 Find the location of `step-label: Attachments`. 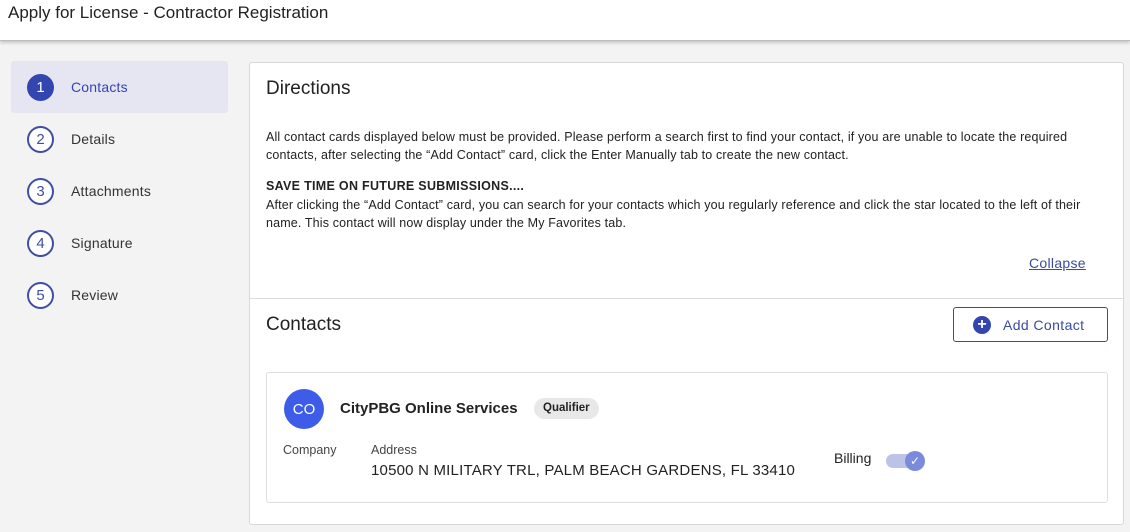

step-label: Attachments is located at coordinates (111, 191).